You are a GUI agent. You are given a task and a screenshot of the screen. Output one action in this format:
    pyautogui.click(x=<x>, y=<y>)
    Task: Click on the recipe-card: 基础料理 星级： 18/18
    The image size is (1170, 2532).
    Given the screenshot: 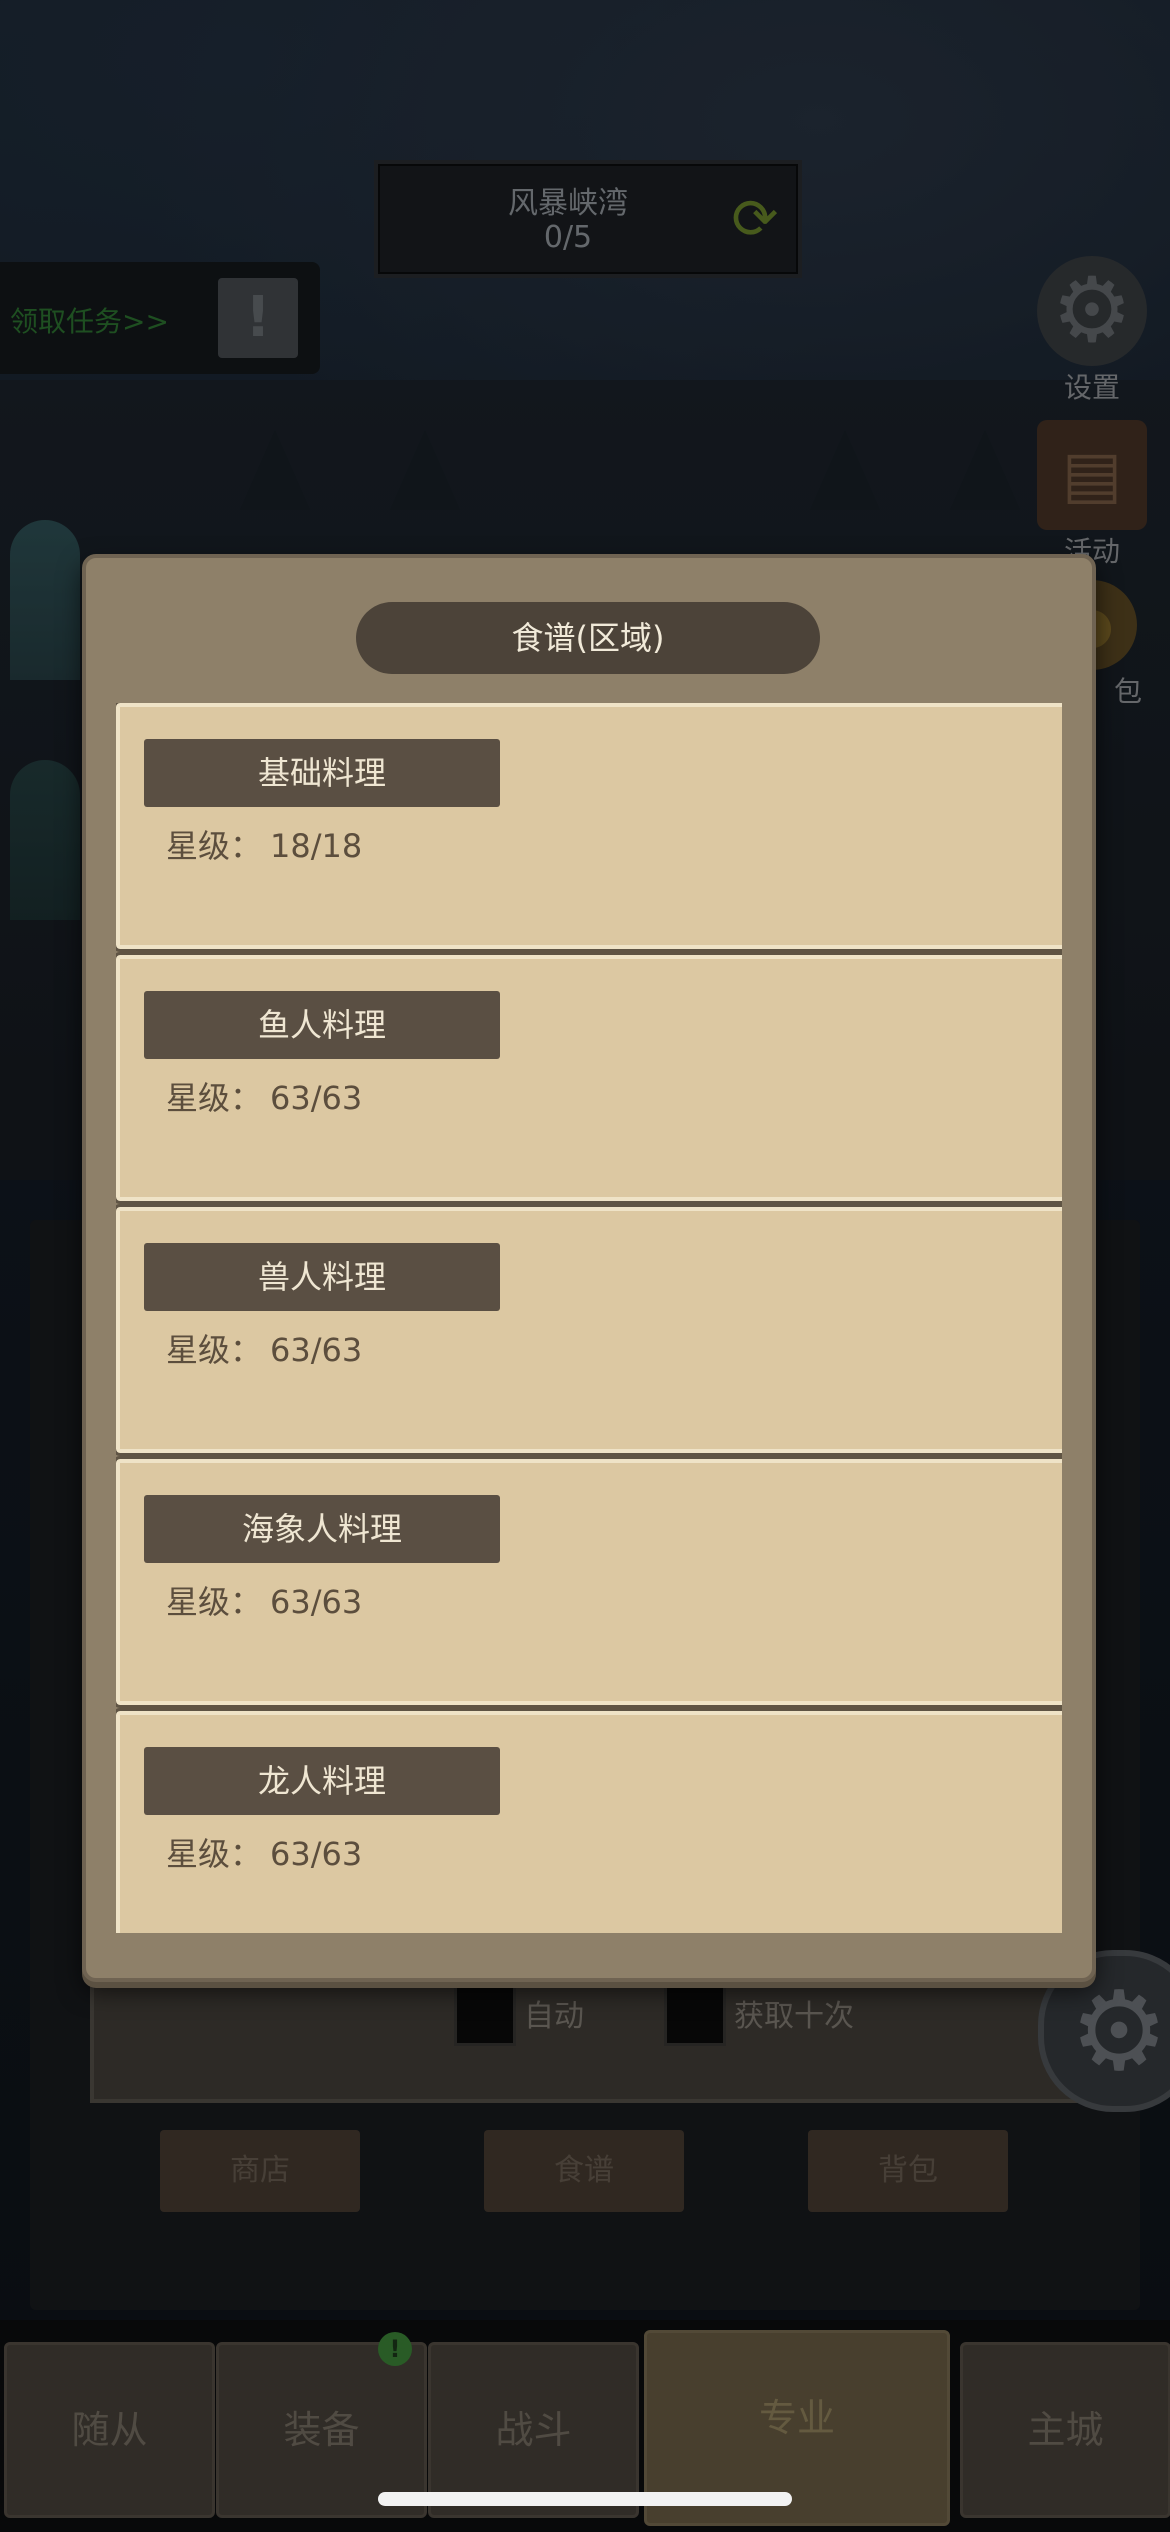 What is the action you would take?
    pyautogui.click(x=589, y=827)
    